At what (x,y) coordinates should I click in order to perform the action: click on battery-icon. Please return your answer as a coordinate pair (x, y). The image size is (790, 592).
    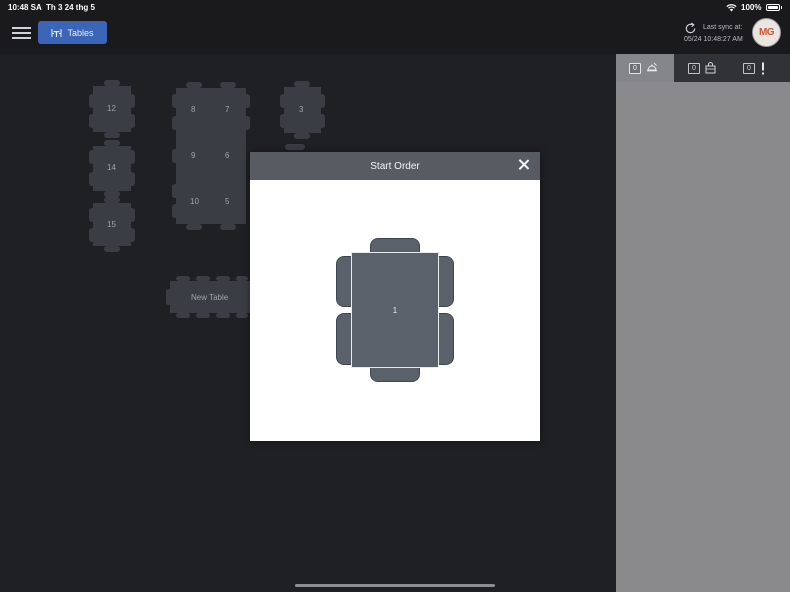
    Looking at the image, I should click on (772, 7).